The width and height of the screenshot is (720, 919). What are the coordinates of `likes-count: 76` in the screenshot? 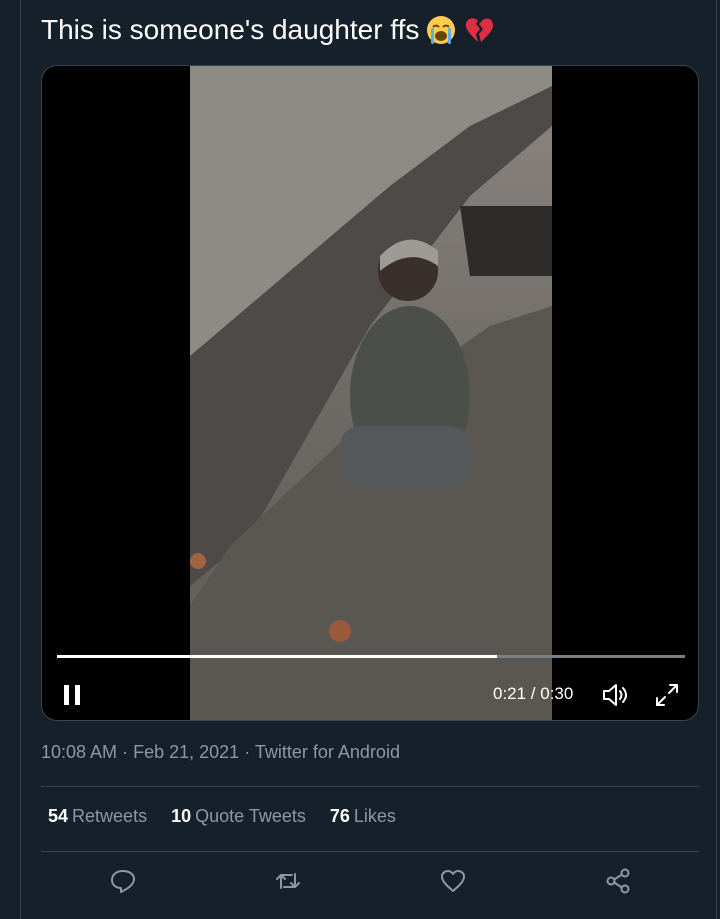 It's located at (339, 816).